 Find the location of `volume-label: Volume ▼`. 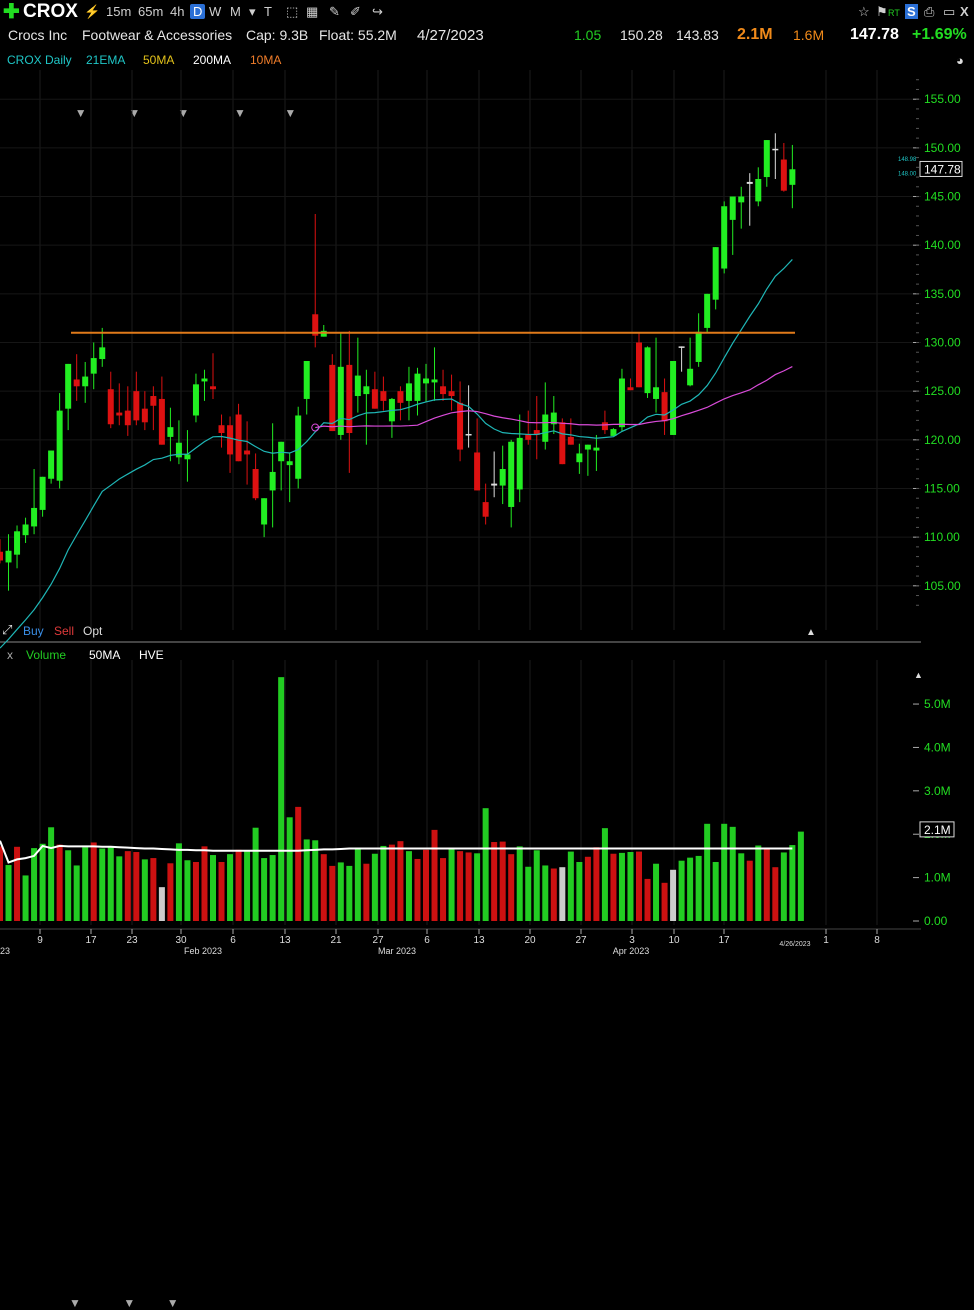

volume-label: Volume ▼ is located at coordinates (53, 979).